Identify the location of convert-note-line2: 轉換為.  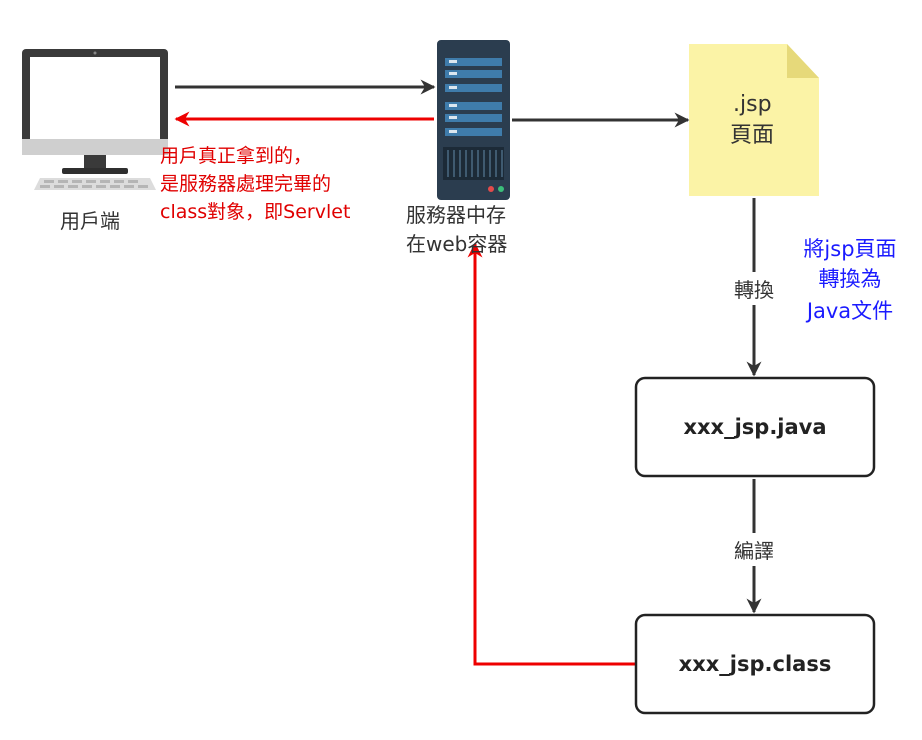
(850, 279).